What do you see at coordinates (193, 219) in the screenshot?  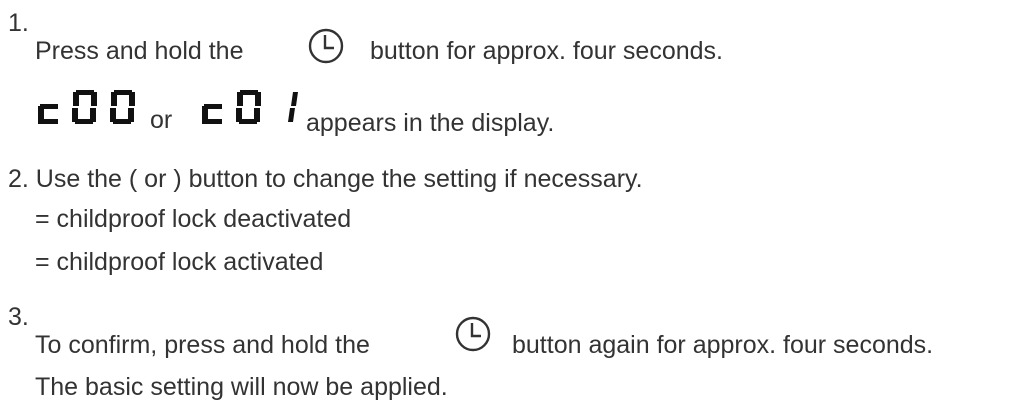 I see `option-deactivated: = childproof lock deactivated` at bounding box center [193, 219].